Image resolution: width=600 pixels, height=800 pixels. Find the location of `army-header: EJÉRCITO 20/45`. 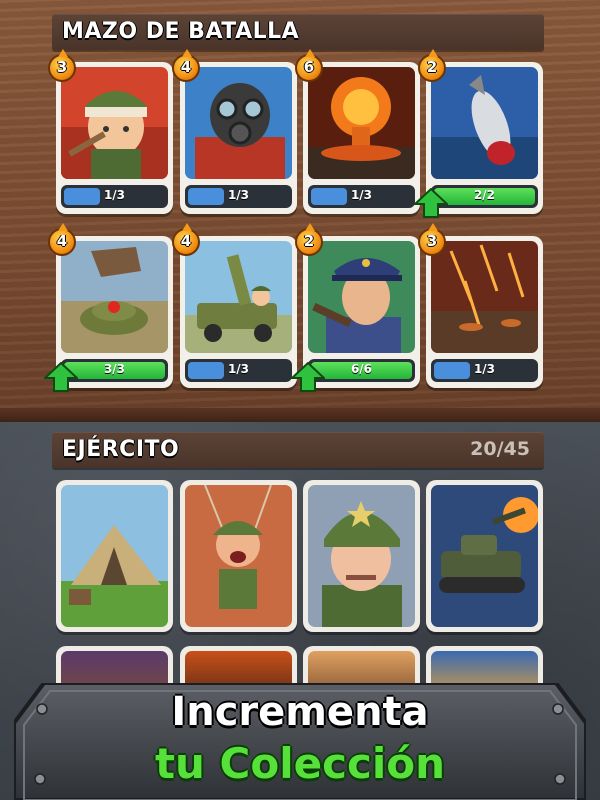

army-header: EJÉRCITO 20/45 is located at coordinates (298, 450).